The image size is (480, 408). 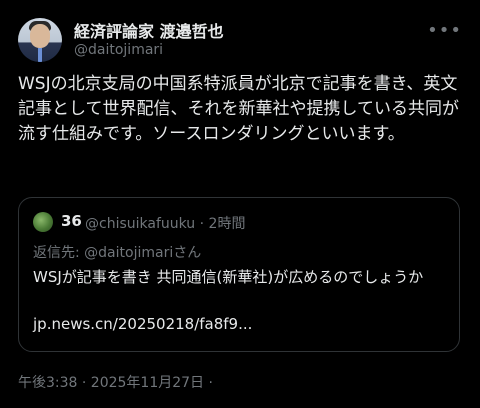 I want to click on quoted-author-meta: @chisuikafuuku · 2時間, so click(x=165, y=224).